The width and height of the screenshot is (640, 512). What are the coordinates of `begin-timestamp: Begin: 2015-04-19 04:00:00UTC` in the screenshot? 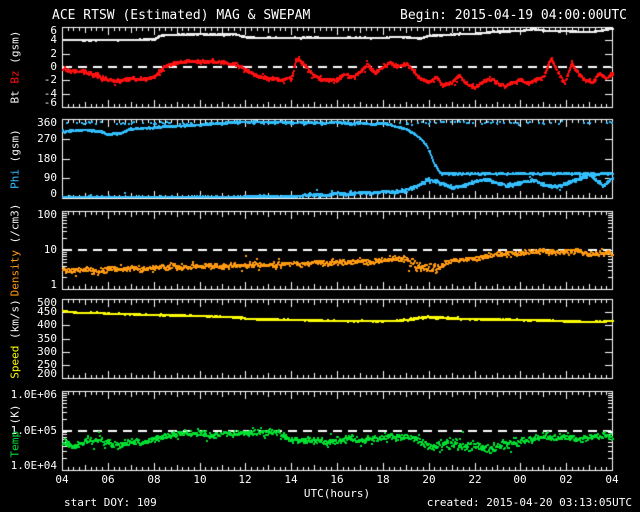 It's located at (513, 15).